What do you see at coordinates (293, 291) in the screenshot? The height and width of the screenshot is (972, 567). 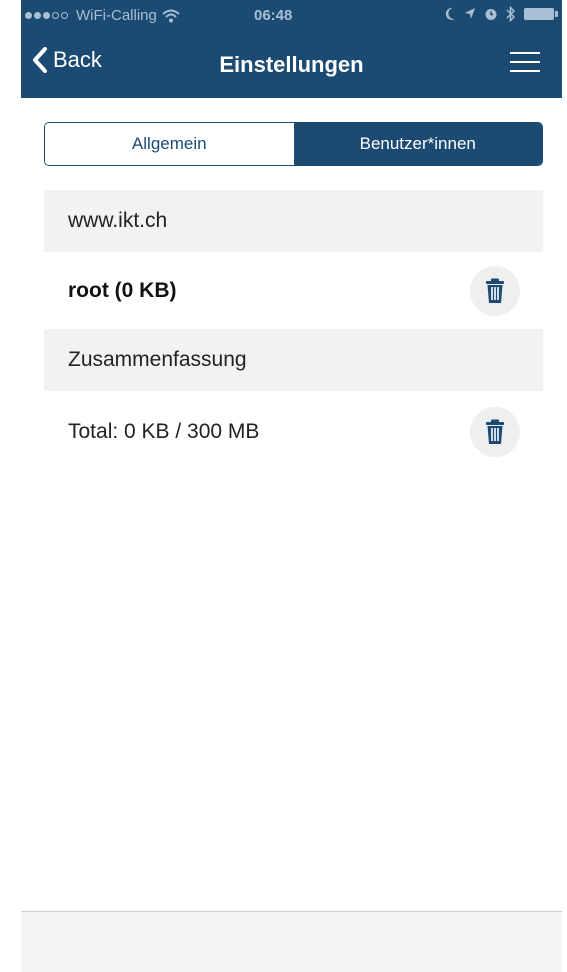 I see `list-item-user: root (0 KB)` at bounding box center [293, 291].